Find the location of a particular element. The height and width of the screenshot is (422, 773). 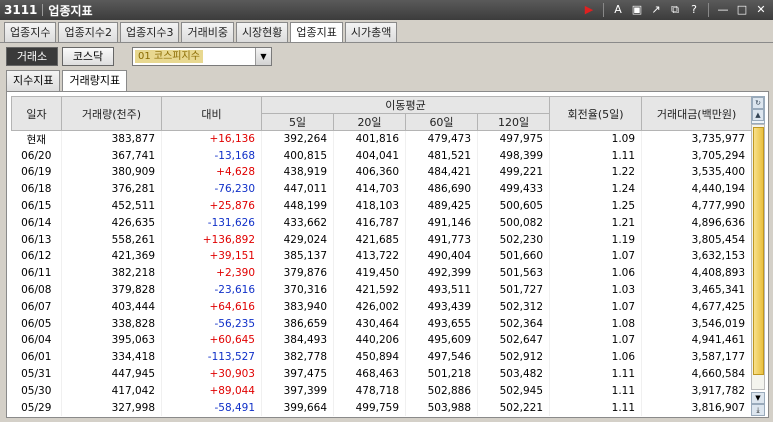

play-icon: ▶ is located at coordinates (589, 10).